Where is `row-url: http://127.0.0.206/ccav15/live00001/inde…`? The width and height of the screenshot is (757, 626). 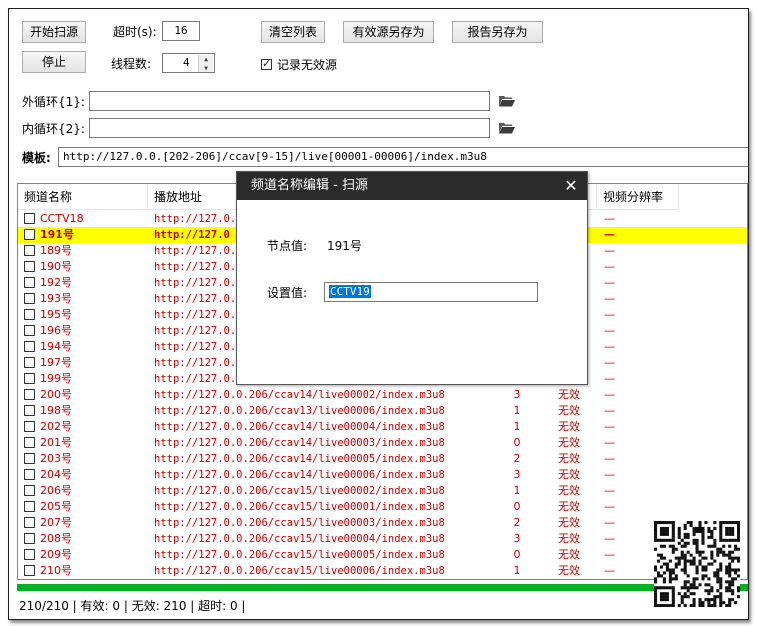 row-url: http://127.0.0.206/ccav15/live00001/inde… is located at coordinates (299, 507).